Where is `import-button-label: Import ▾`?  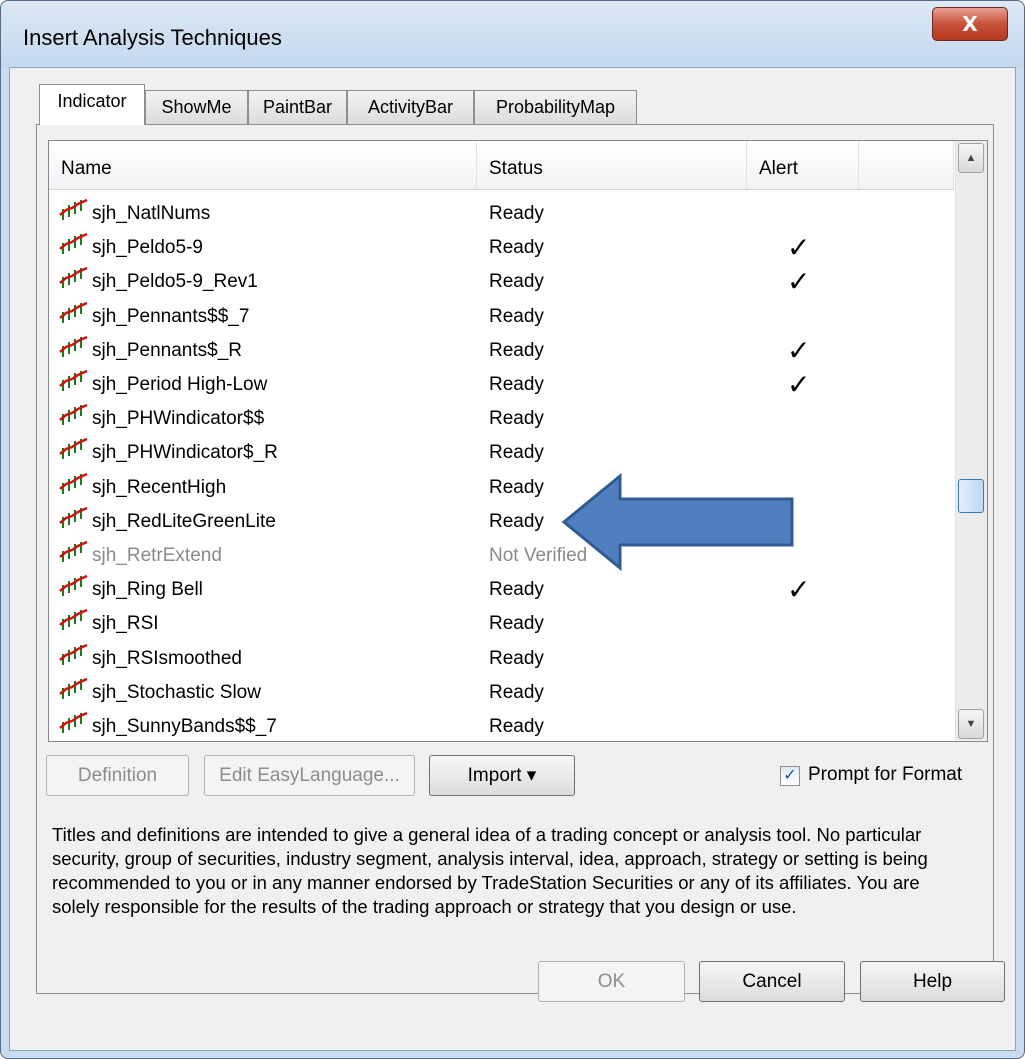
import-button-label: Import ▾ is located at coordinates (502, 775).